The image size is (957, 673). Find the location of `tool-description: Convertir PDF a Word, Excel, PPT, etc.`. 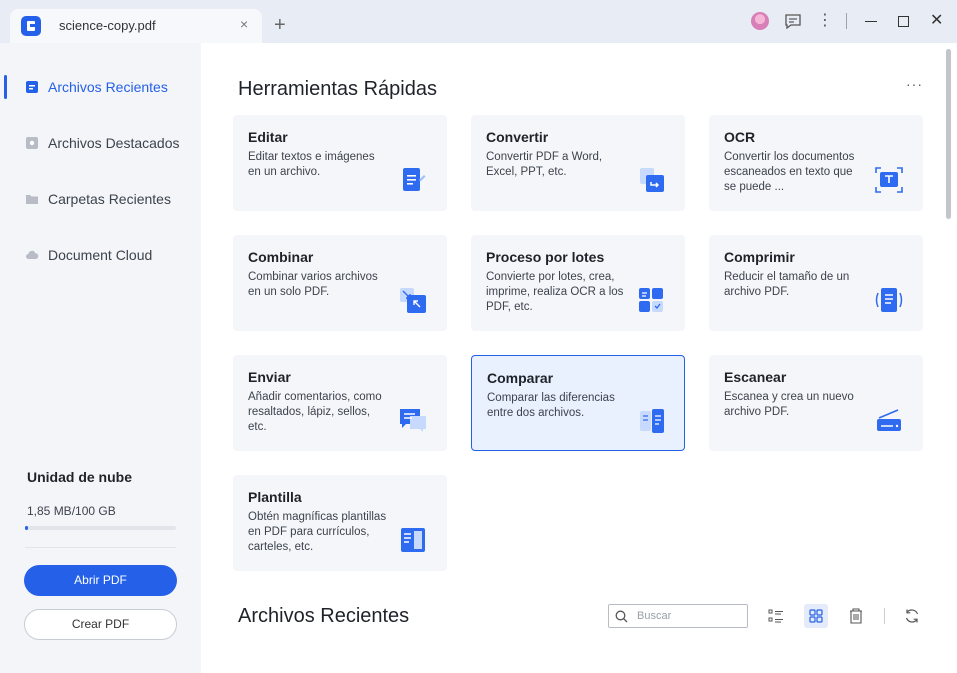

tool-description: Convertir PDF a Word, Excel, PPT, etc. is located at coordinates (544, 164).